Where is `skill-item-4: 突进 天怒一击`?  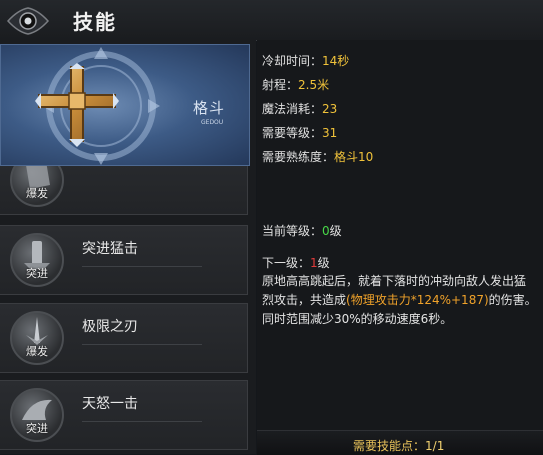
skill-item-4: 突进 天怒一击 is located at coordinates (124, 415).